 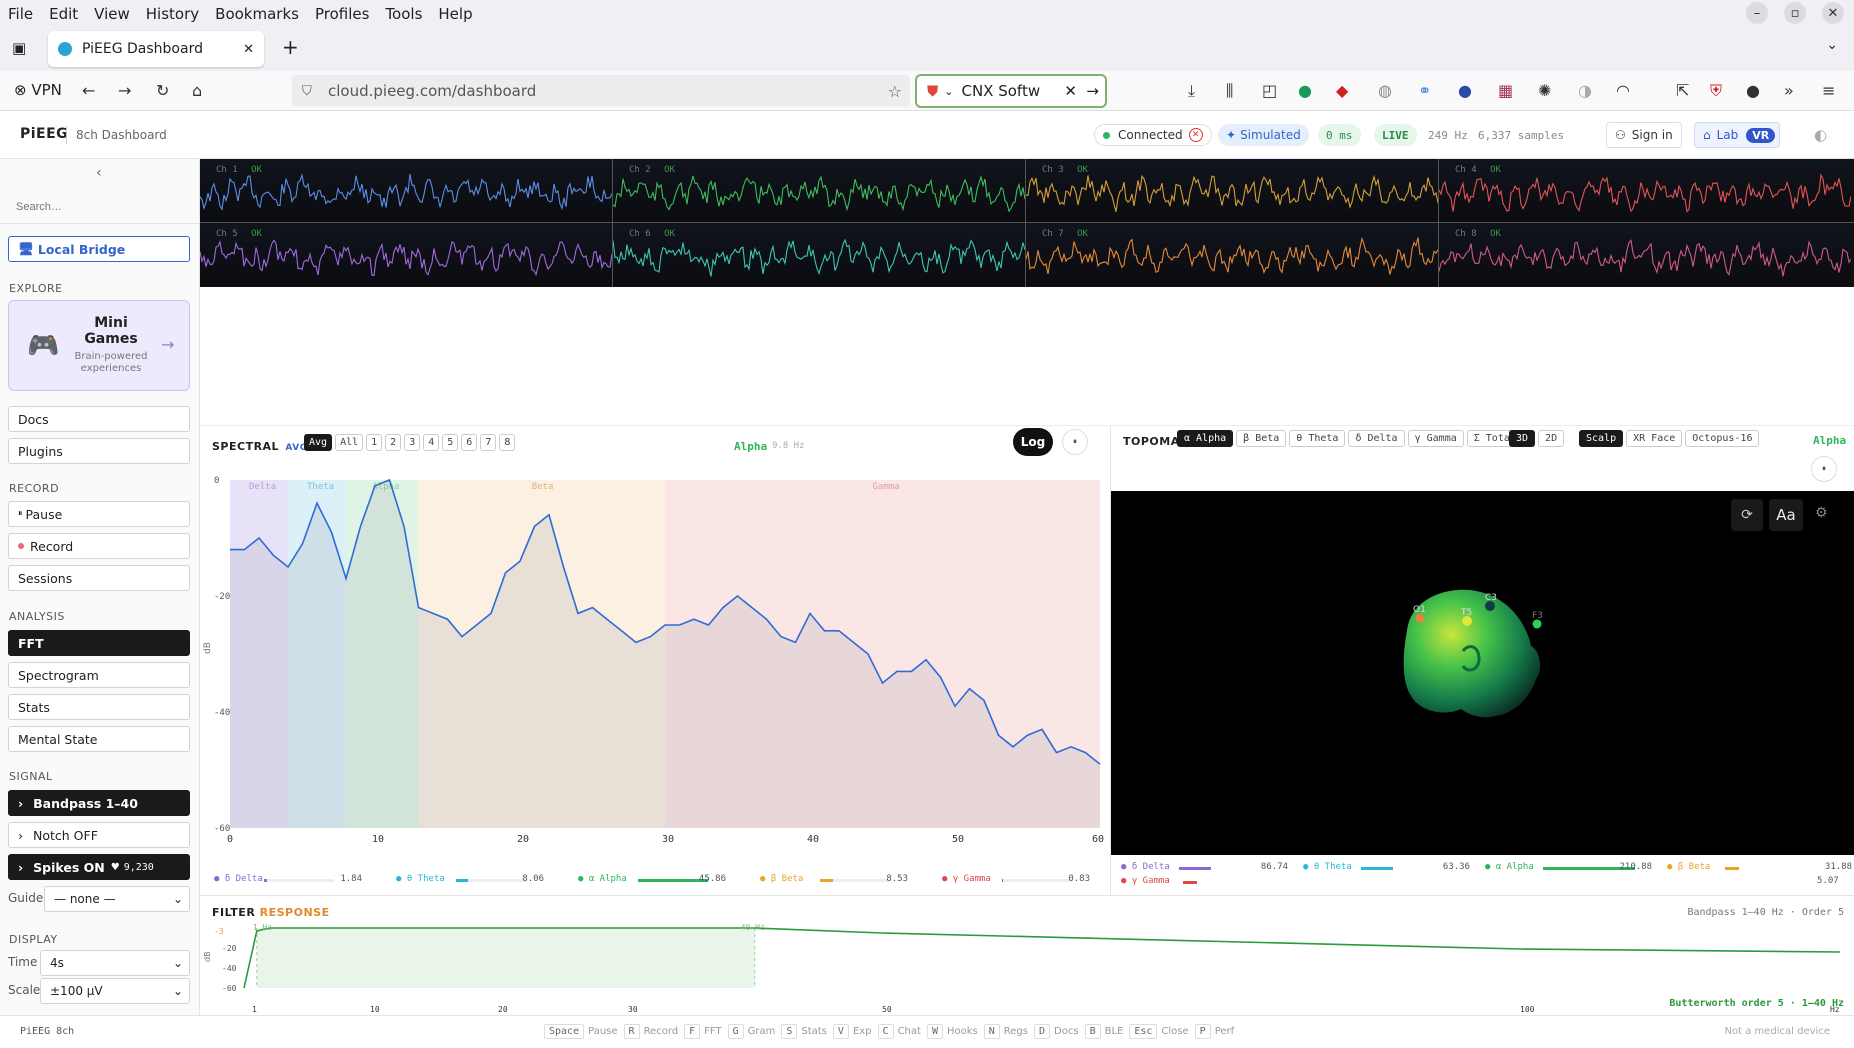 I want to click on reload-icon: ↻, so click(x=162, y=90).